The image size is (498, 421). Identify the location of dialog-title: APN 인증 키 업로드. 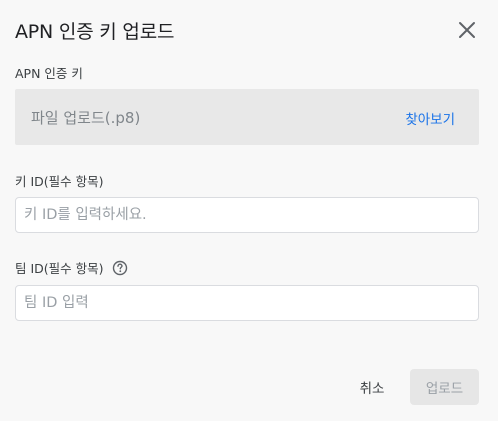
(95, 32).